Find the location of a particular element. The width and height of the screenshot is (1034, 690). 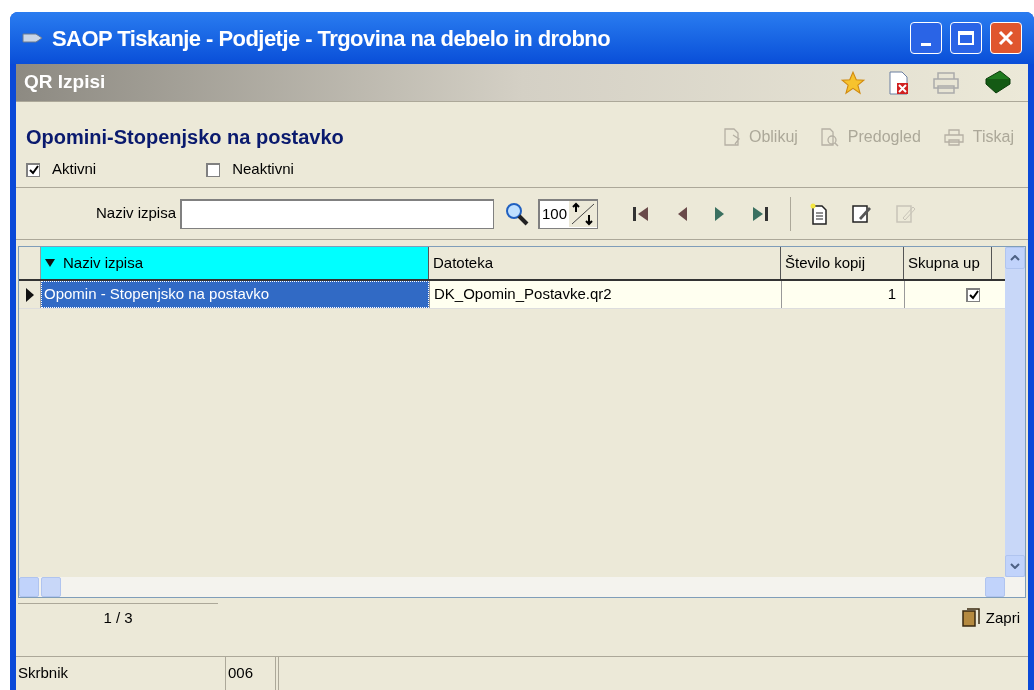

checkbox-label: Aktivni is located at coordinates (74, 169).